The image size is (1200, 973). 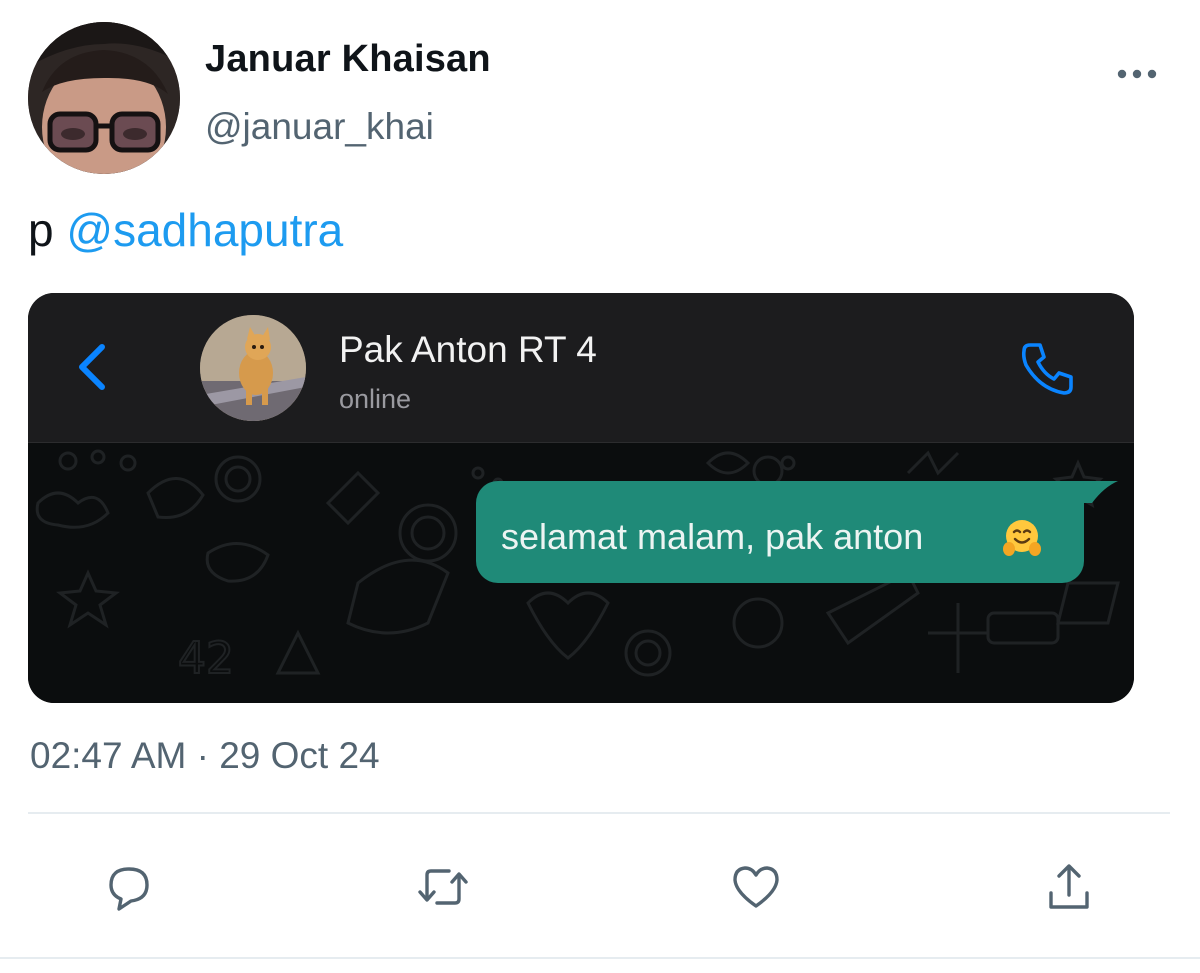 What do you see at coordinates (205, 756) in the screenshot?
I see `tweet-timestamp: 02:47 AM · 29 Oct 24` at bounding box center [205, 756].